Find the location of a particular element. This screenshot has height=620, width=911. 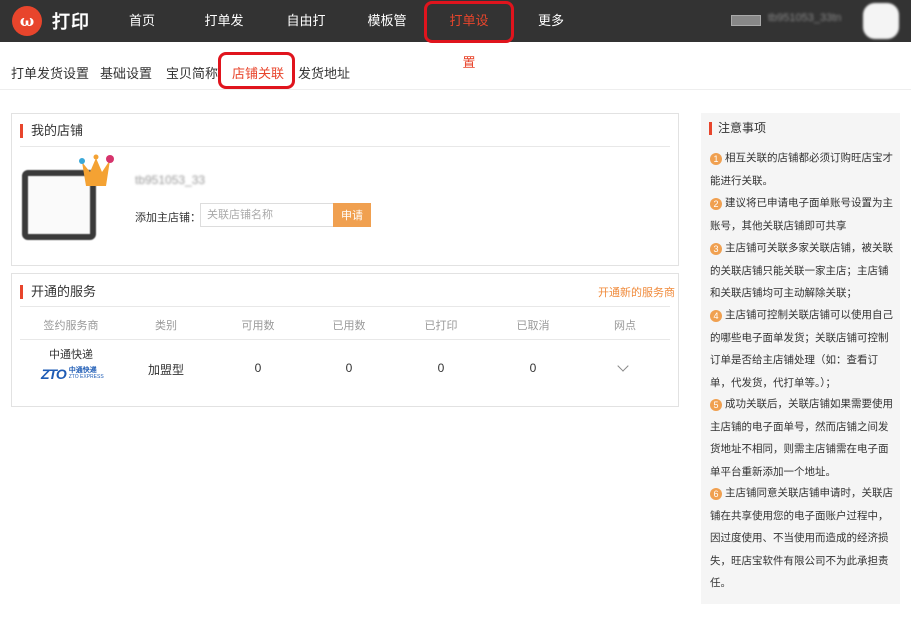

notice-text: 相互关联的店铺都必须订购旺店宝才能进行关联。 is located at coordinates (801, 169).